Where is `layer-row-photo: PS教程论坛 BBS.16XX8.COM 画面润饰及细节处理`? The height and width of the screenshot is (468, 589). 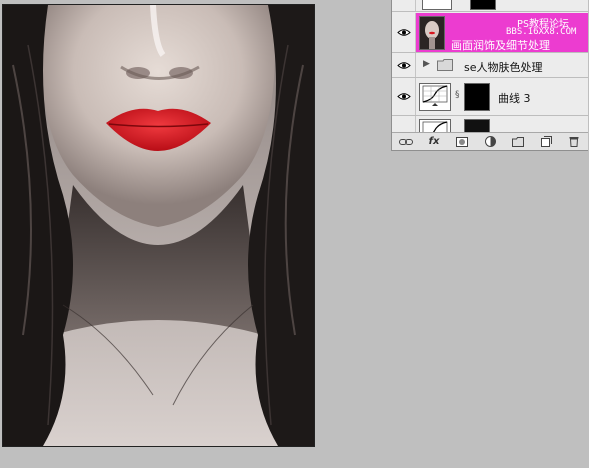 layer-row-photo: PS教程论坛 BBS.16XX8.COM 画面润饰及细节处理 is located at coordinates (490, 33).